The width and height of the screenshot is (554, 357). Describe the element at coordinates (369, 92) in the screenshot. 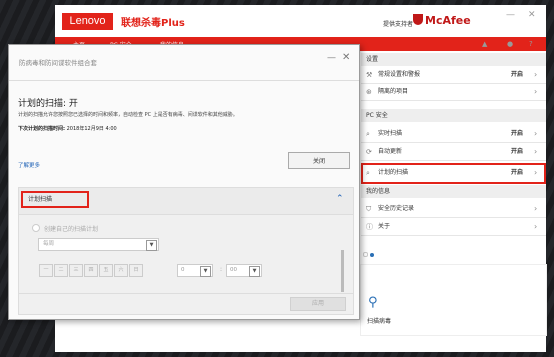

I see `globe-icon: ⊛` at that location.